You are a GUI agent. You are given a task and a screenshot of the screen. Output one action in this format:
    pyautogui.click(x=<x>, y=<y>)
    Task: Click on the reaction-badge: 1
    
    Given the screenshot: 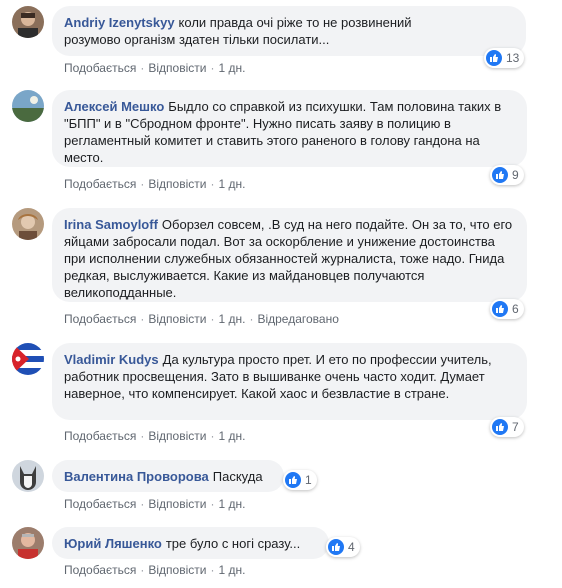 What is the action you would take?
    pyautogui.click(x=300, y=480)
    